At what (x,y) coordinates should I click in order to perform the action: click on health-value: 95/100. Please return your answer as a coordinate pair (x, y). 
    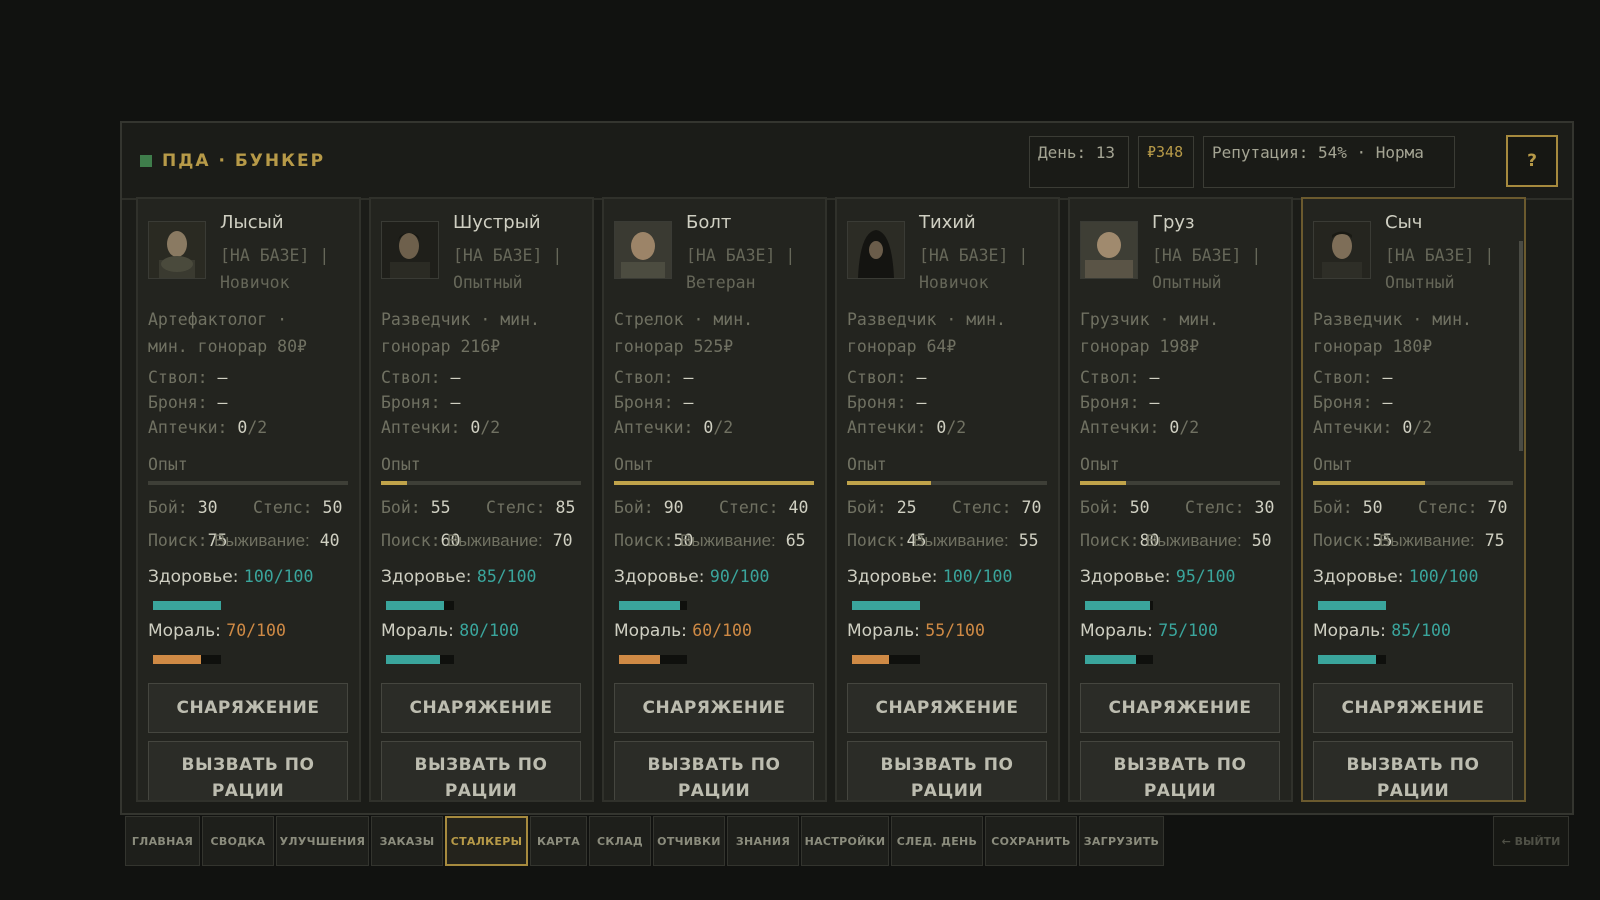
    Looking at the image, I should click on (1205, 576).